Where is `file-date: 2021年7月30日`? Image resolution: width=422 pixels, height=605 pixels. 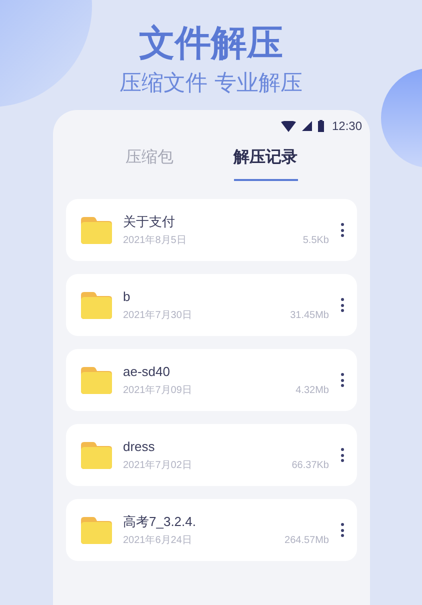 file-date: 2021年7月30日 is located at coordinates (157, 315).